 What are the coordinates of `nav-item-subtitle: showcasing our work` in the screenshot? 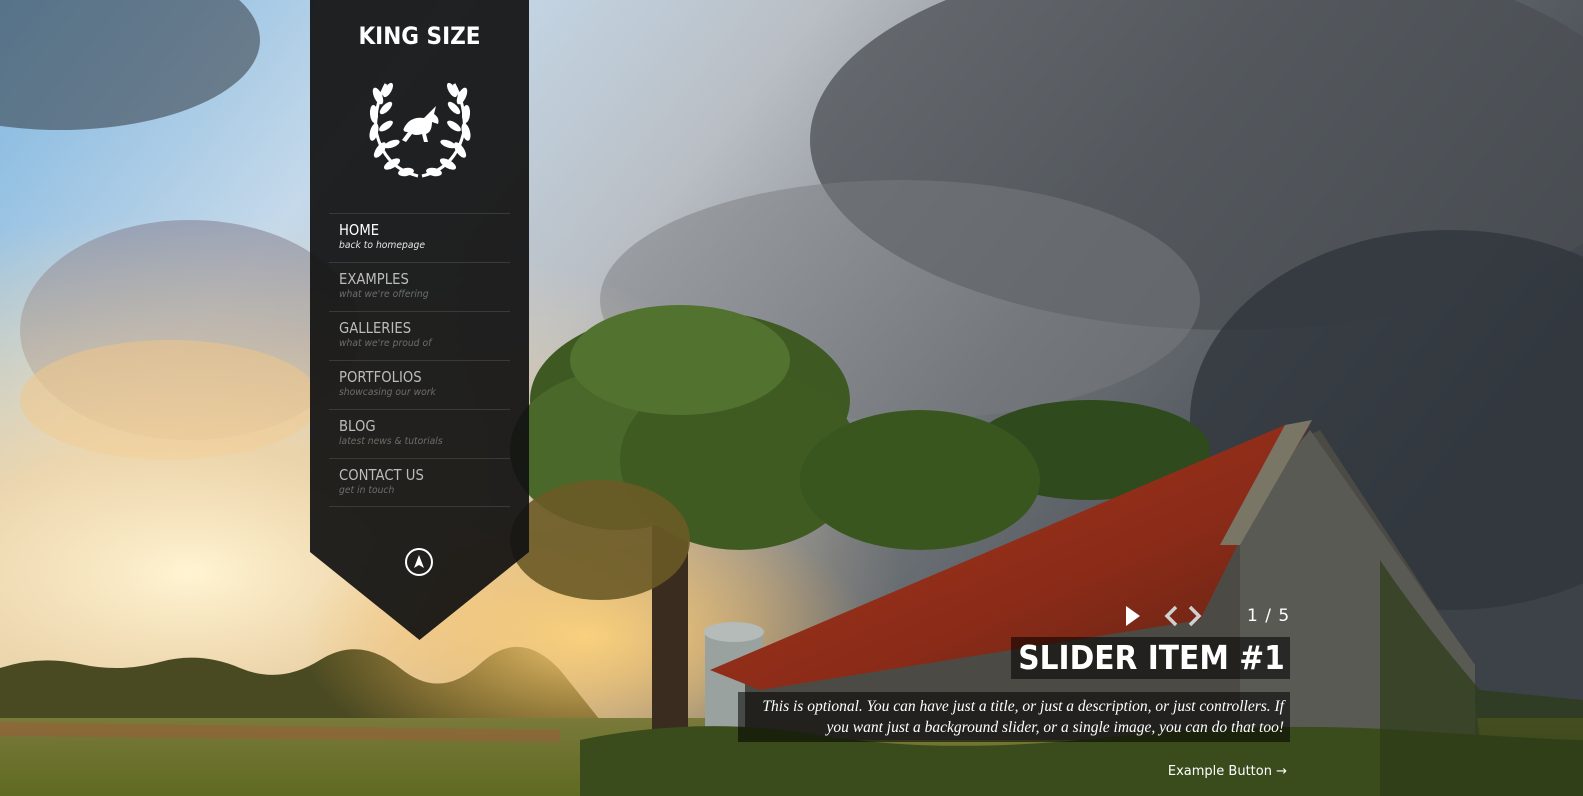 It's located at (387, 392).